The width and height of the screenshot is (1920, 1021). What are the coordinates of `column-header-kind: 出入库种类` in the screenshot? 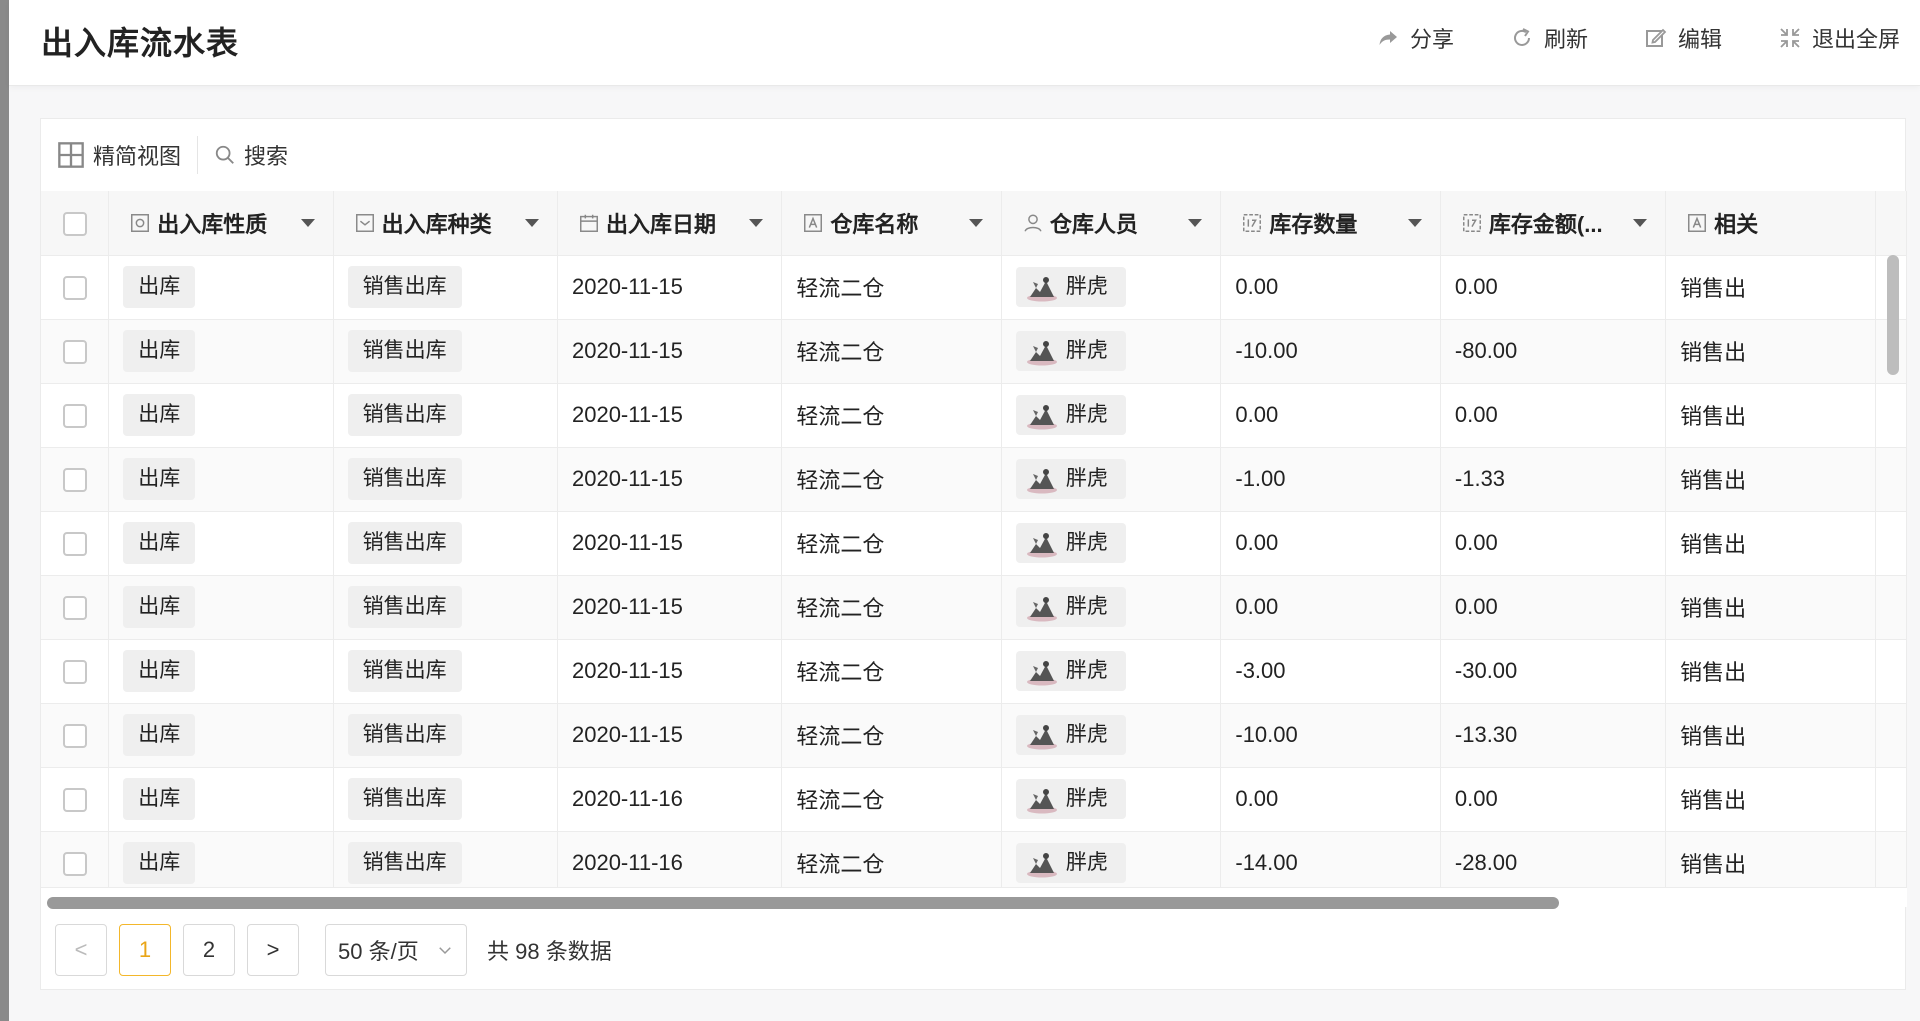 It's located at (445, 223).